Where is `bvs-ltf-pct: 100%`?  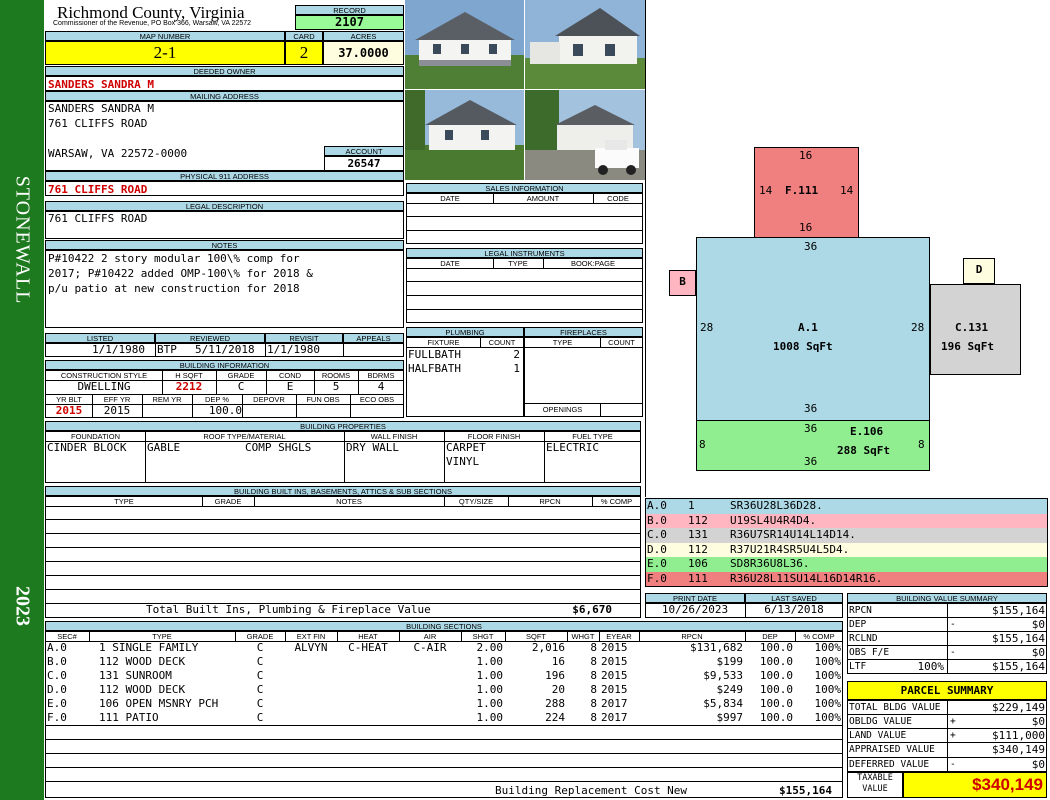
bvs-ltf-pct: 100% is located at coordinates (931, 666).